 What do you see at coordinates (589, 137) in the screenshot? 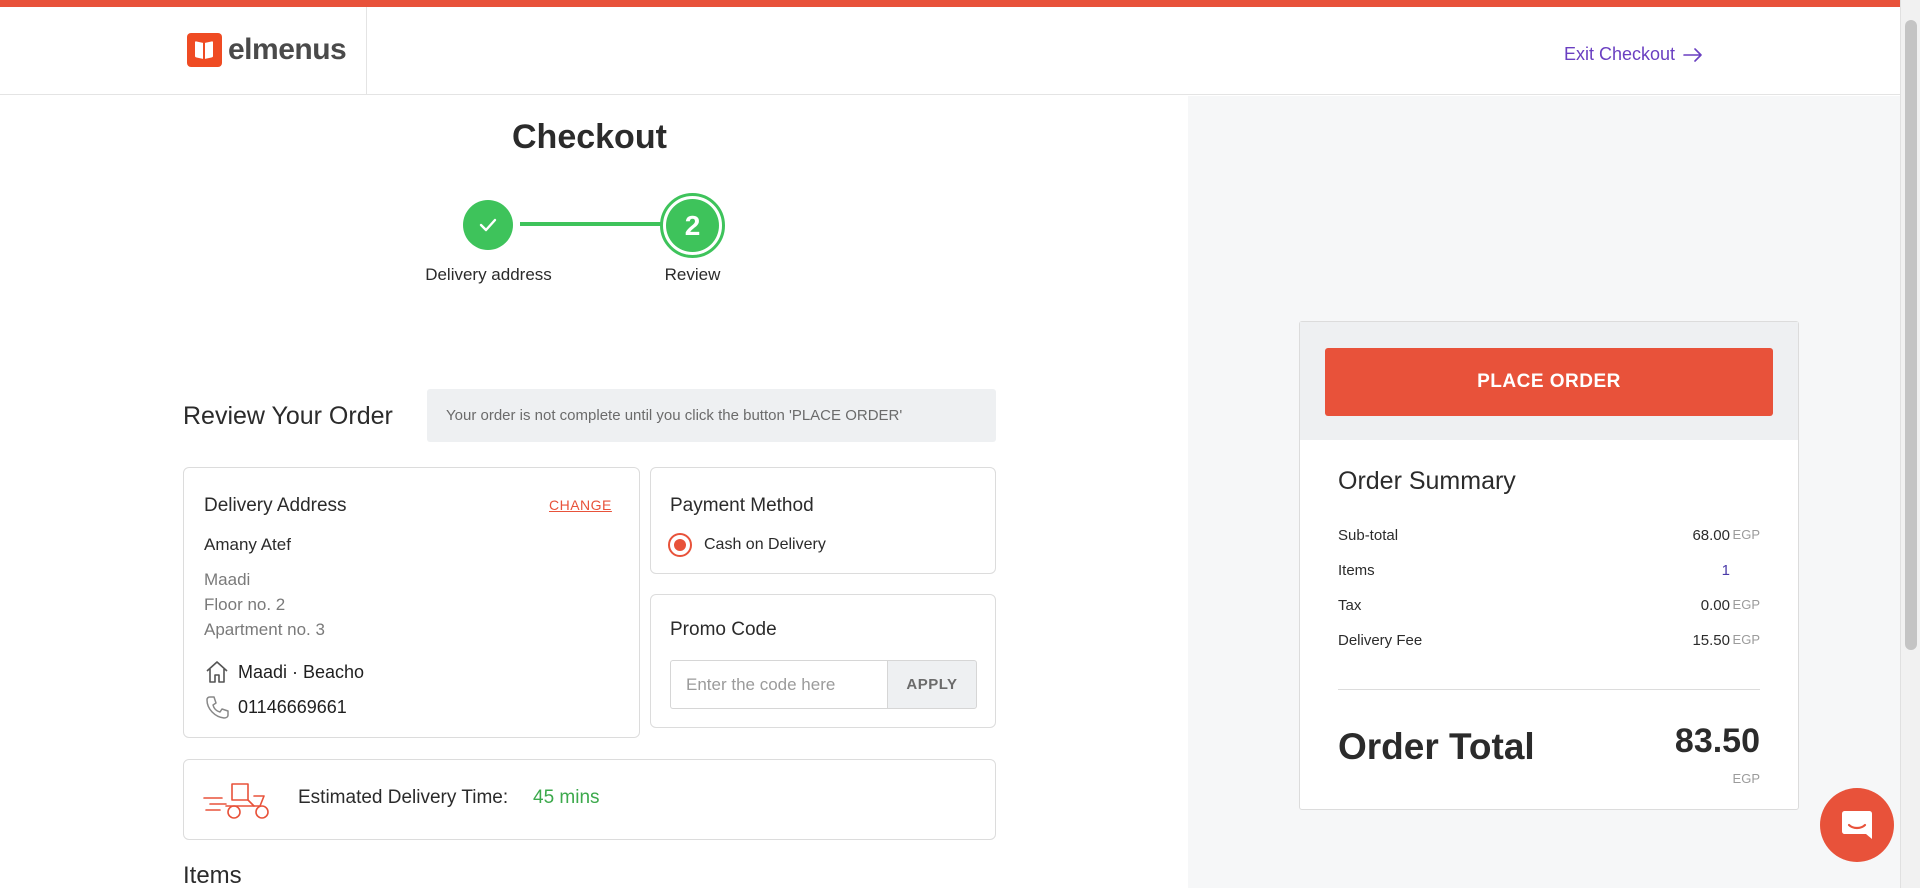
I see `page-title: Checkout` at bounding box center [589, 137].